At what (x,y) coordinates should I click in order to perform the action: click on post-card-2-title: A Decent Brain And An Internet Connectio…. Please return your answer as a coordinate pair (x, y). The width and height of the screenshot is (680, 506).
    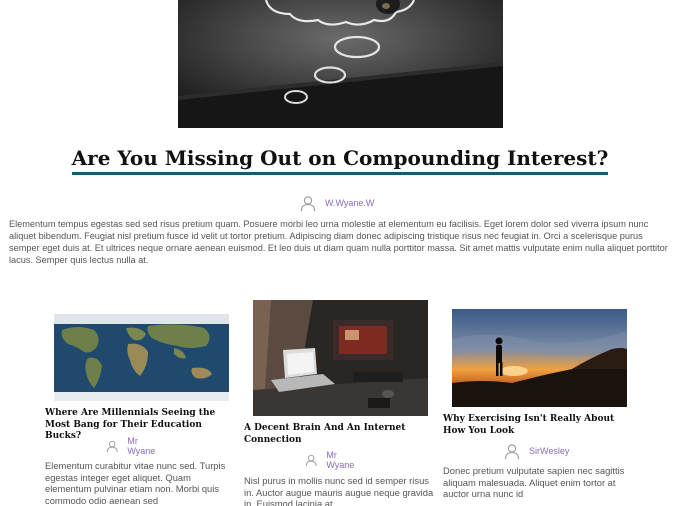
    Looking at the image, I should click on (339, 434).